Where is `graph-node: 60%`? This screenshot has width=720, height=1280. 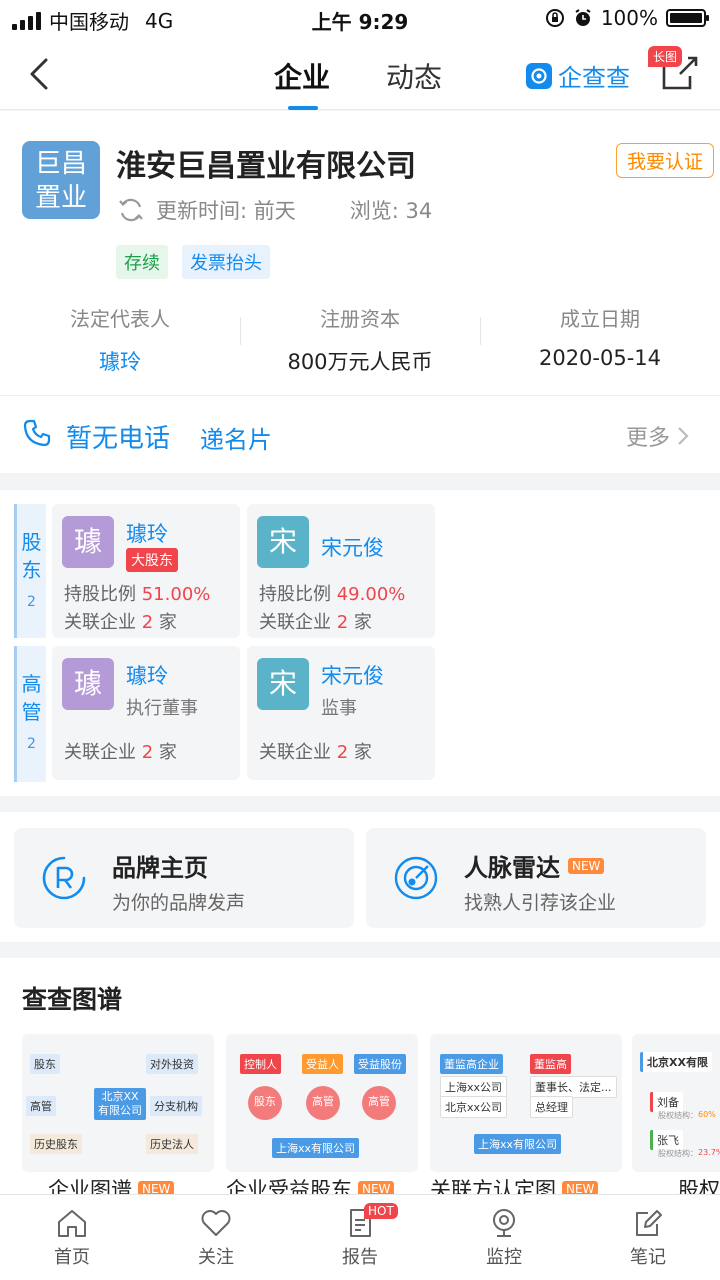
graph-node: 60% is located at coordinates (707, 1114).